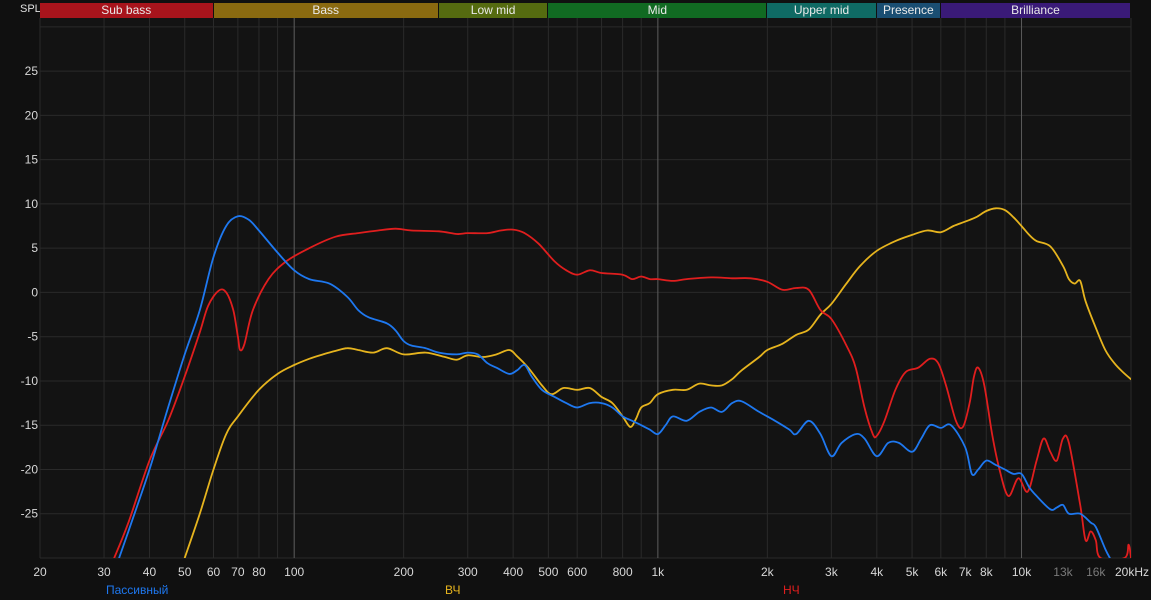 The width and height of the screenshot is (1151, 600). I want to click on x-tick-label: 800, so click(623, 572).